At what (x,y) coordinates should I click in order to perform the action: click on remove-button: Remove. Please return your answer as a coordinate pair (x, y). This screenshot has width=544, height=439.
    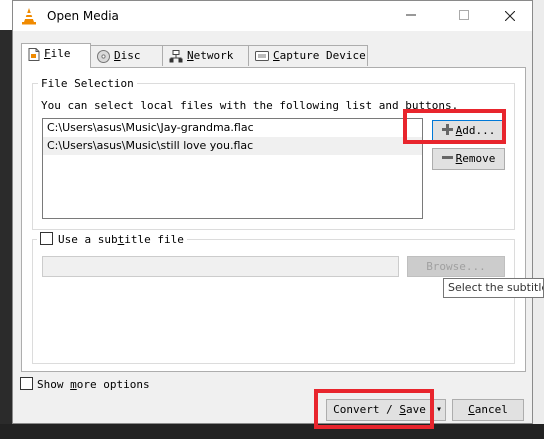
    Looking at the image, I should click on (468, 159).